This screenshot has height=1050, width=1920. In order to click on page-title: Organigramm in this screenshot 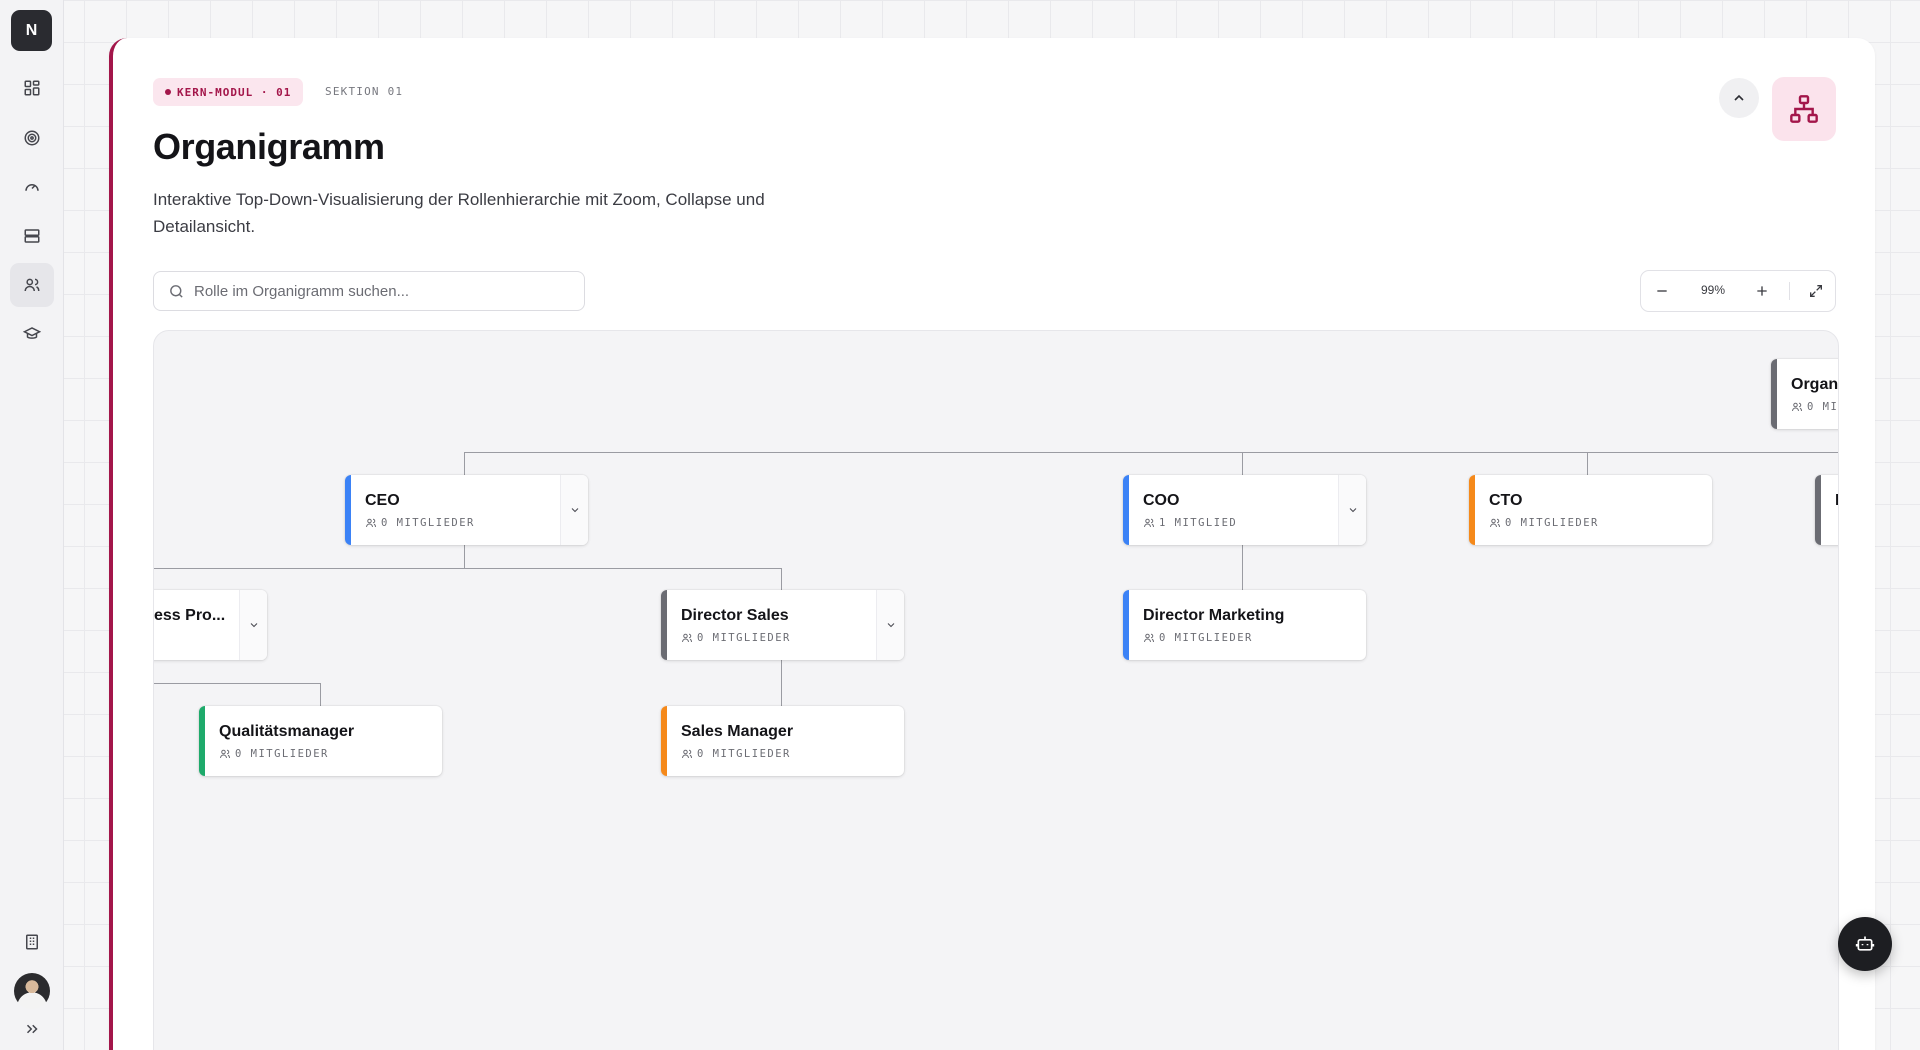, I will do `click(269, 146)`.